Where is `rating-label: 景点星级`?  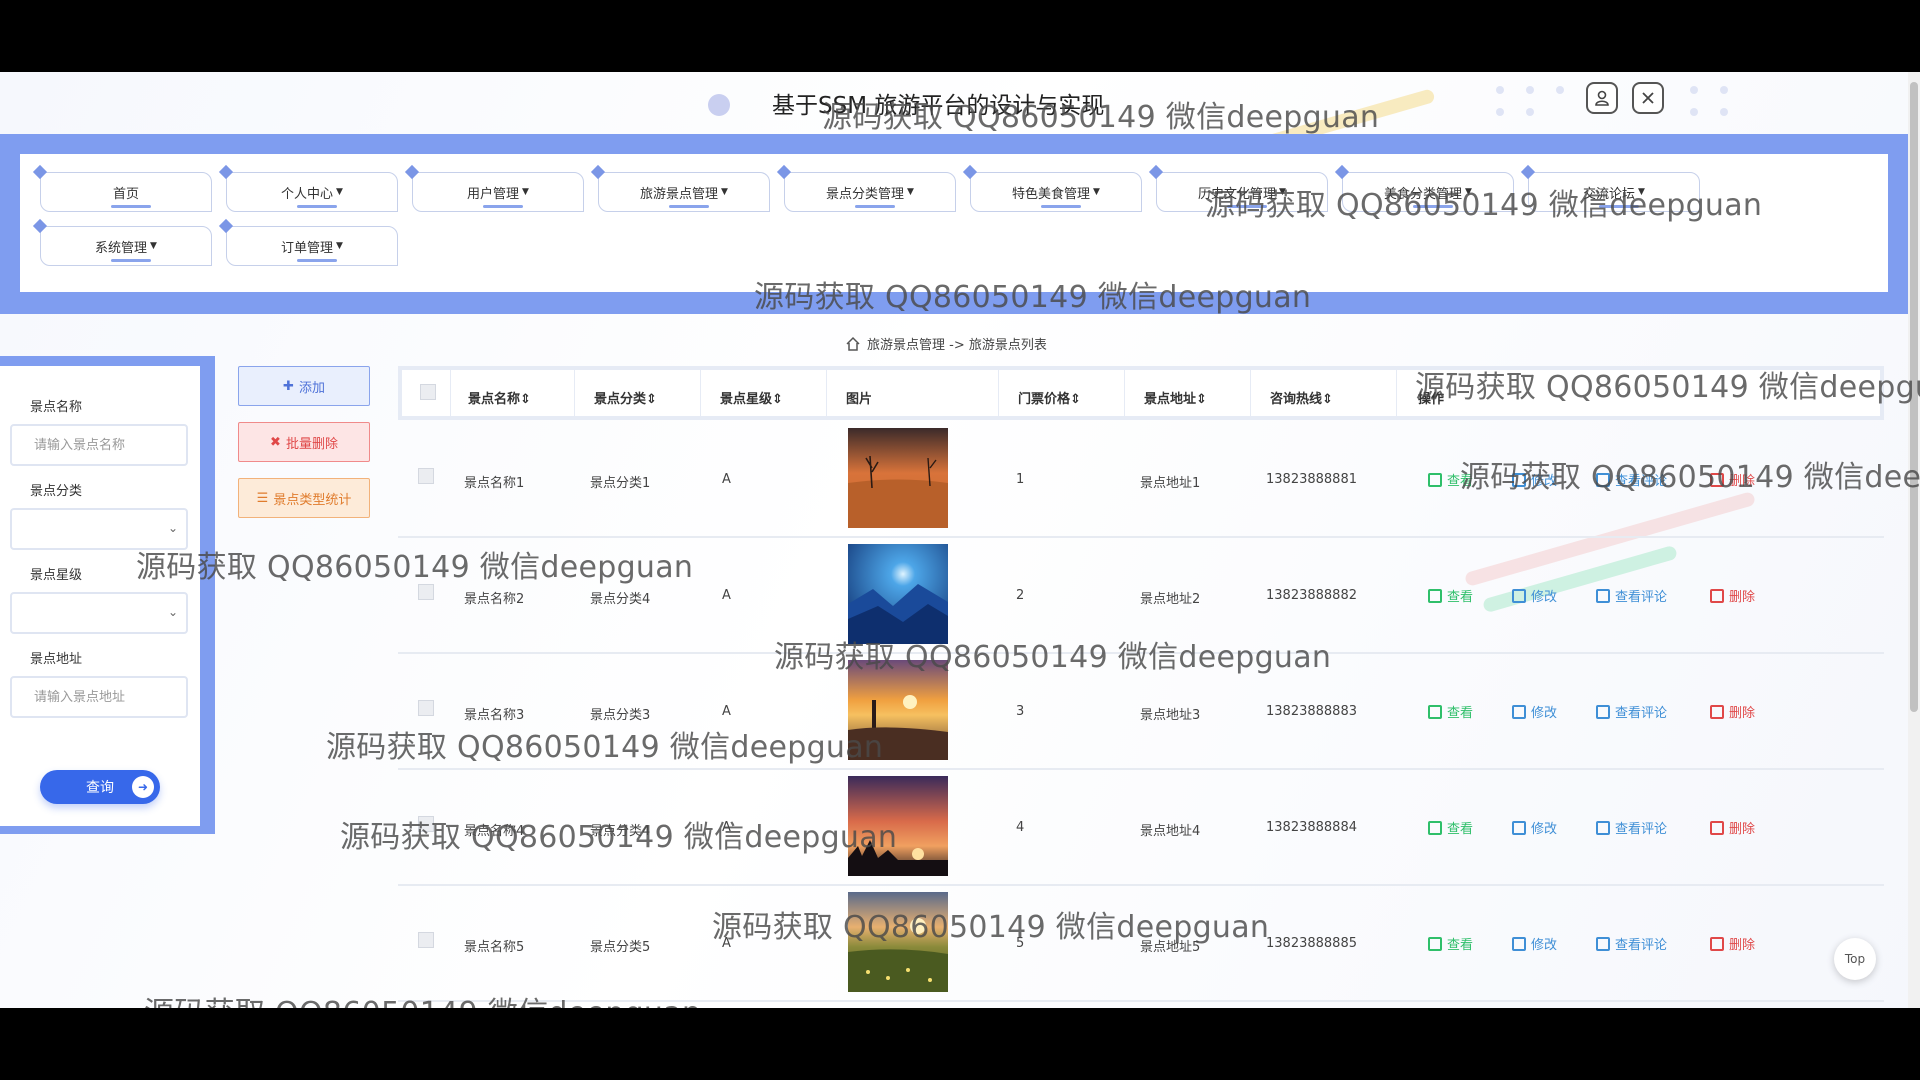
rating-label: 景点星级 is located at coordinates (56, 575).